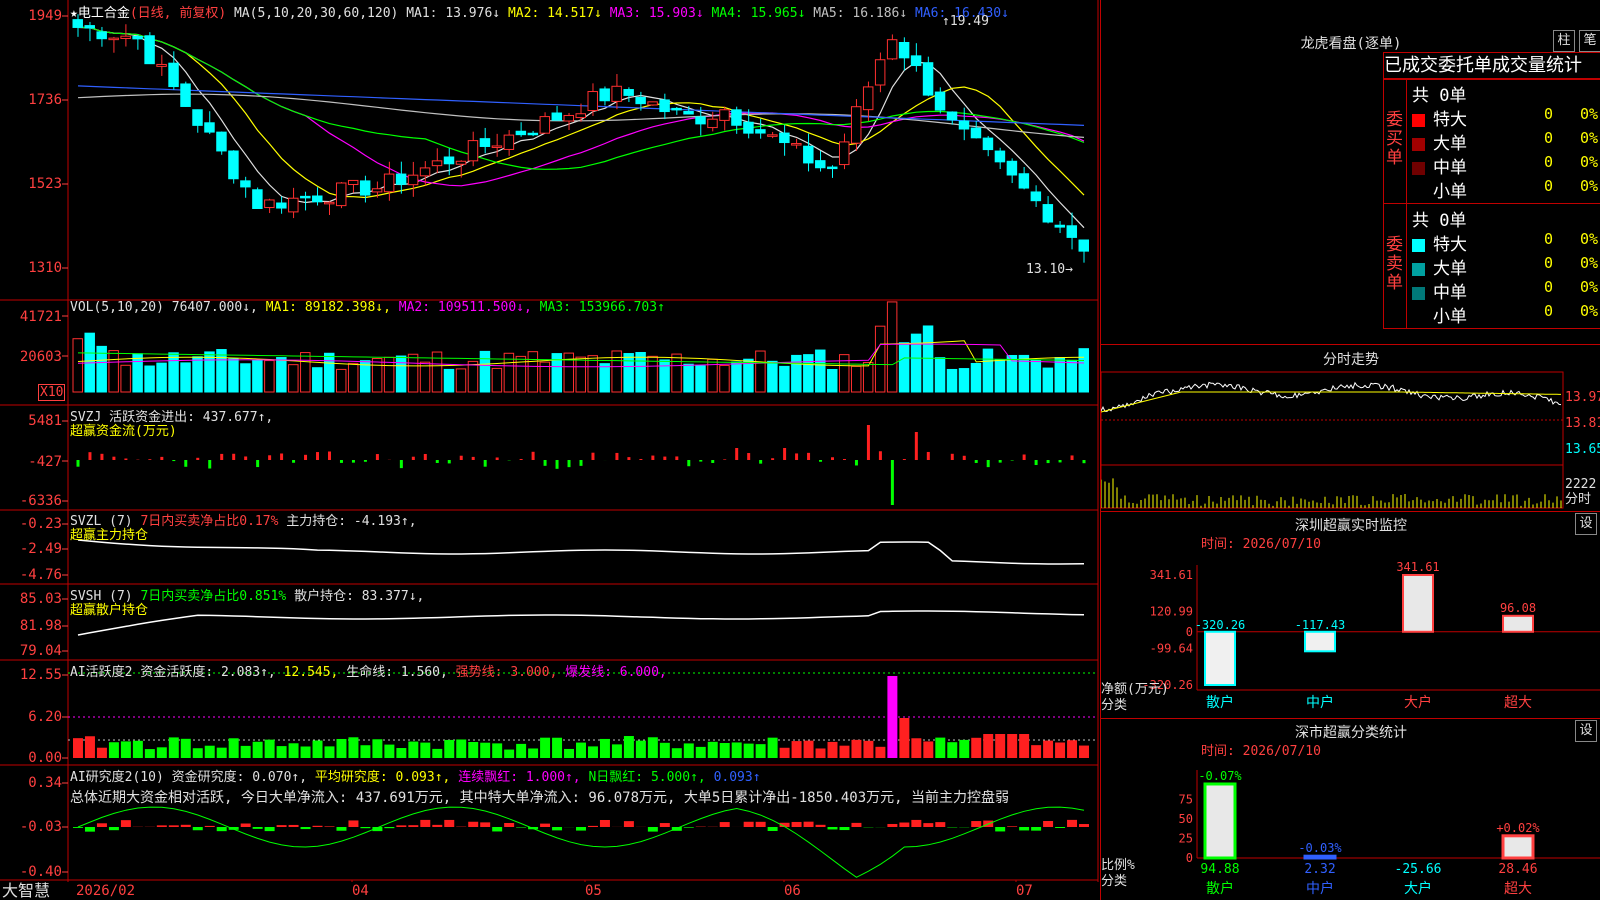 Image resolution: width=1600 pixels, height=900 pixels. Describe the element at coordinates (1582, 397) in the screenshot. I see `intraday-tick-1: 13.97` at that location.